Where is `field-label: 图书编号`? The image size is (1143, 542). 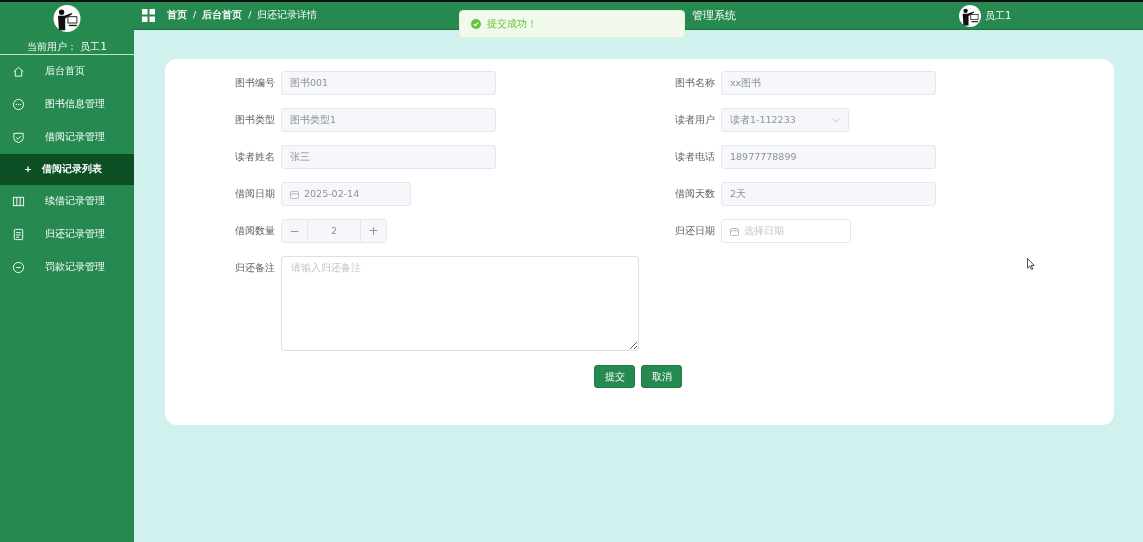 field-label: 图书编号 is located at coordinates (254, 83).